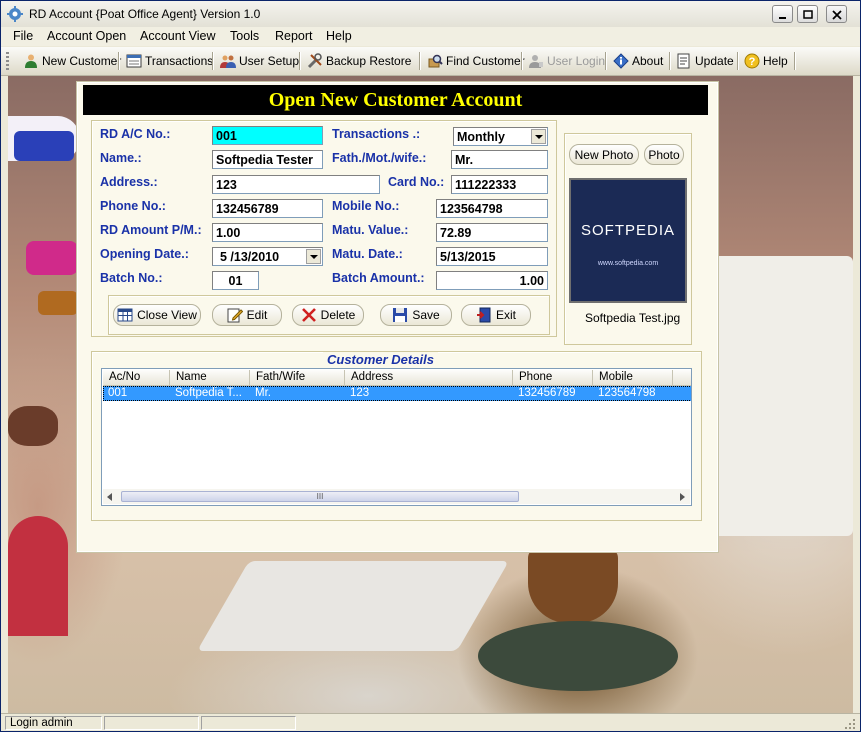  What do you see at coordinates (267, 159) in the screenshot?
I see `name-field: Softpedia Tester` at bounding box center [267, 159].